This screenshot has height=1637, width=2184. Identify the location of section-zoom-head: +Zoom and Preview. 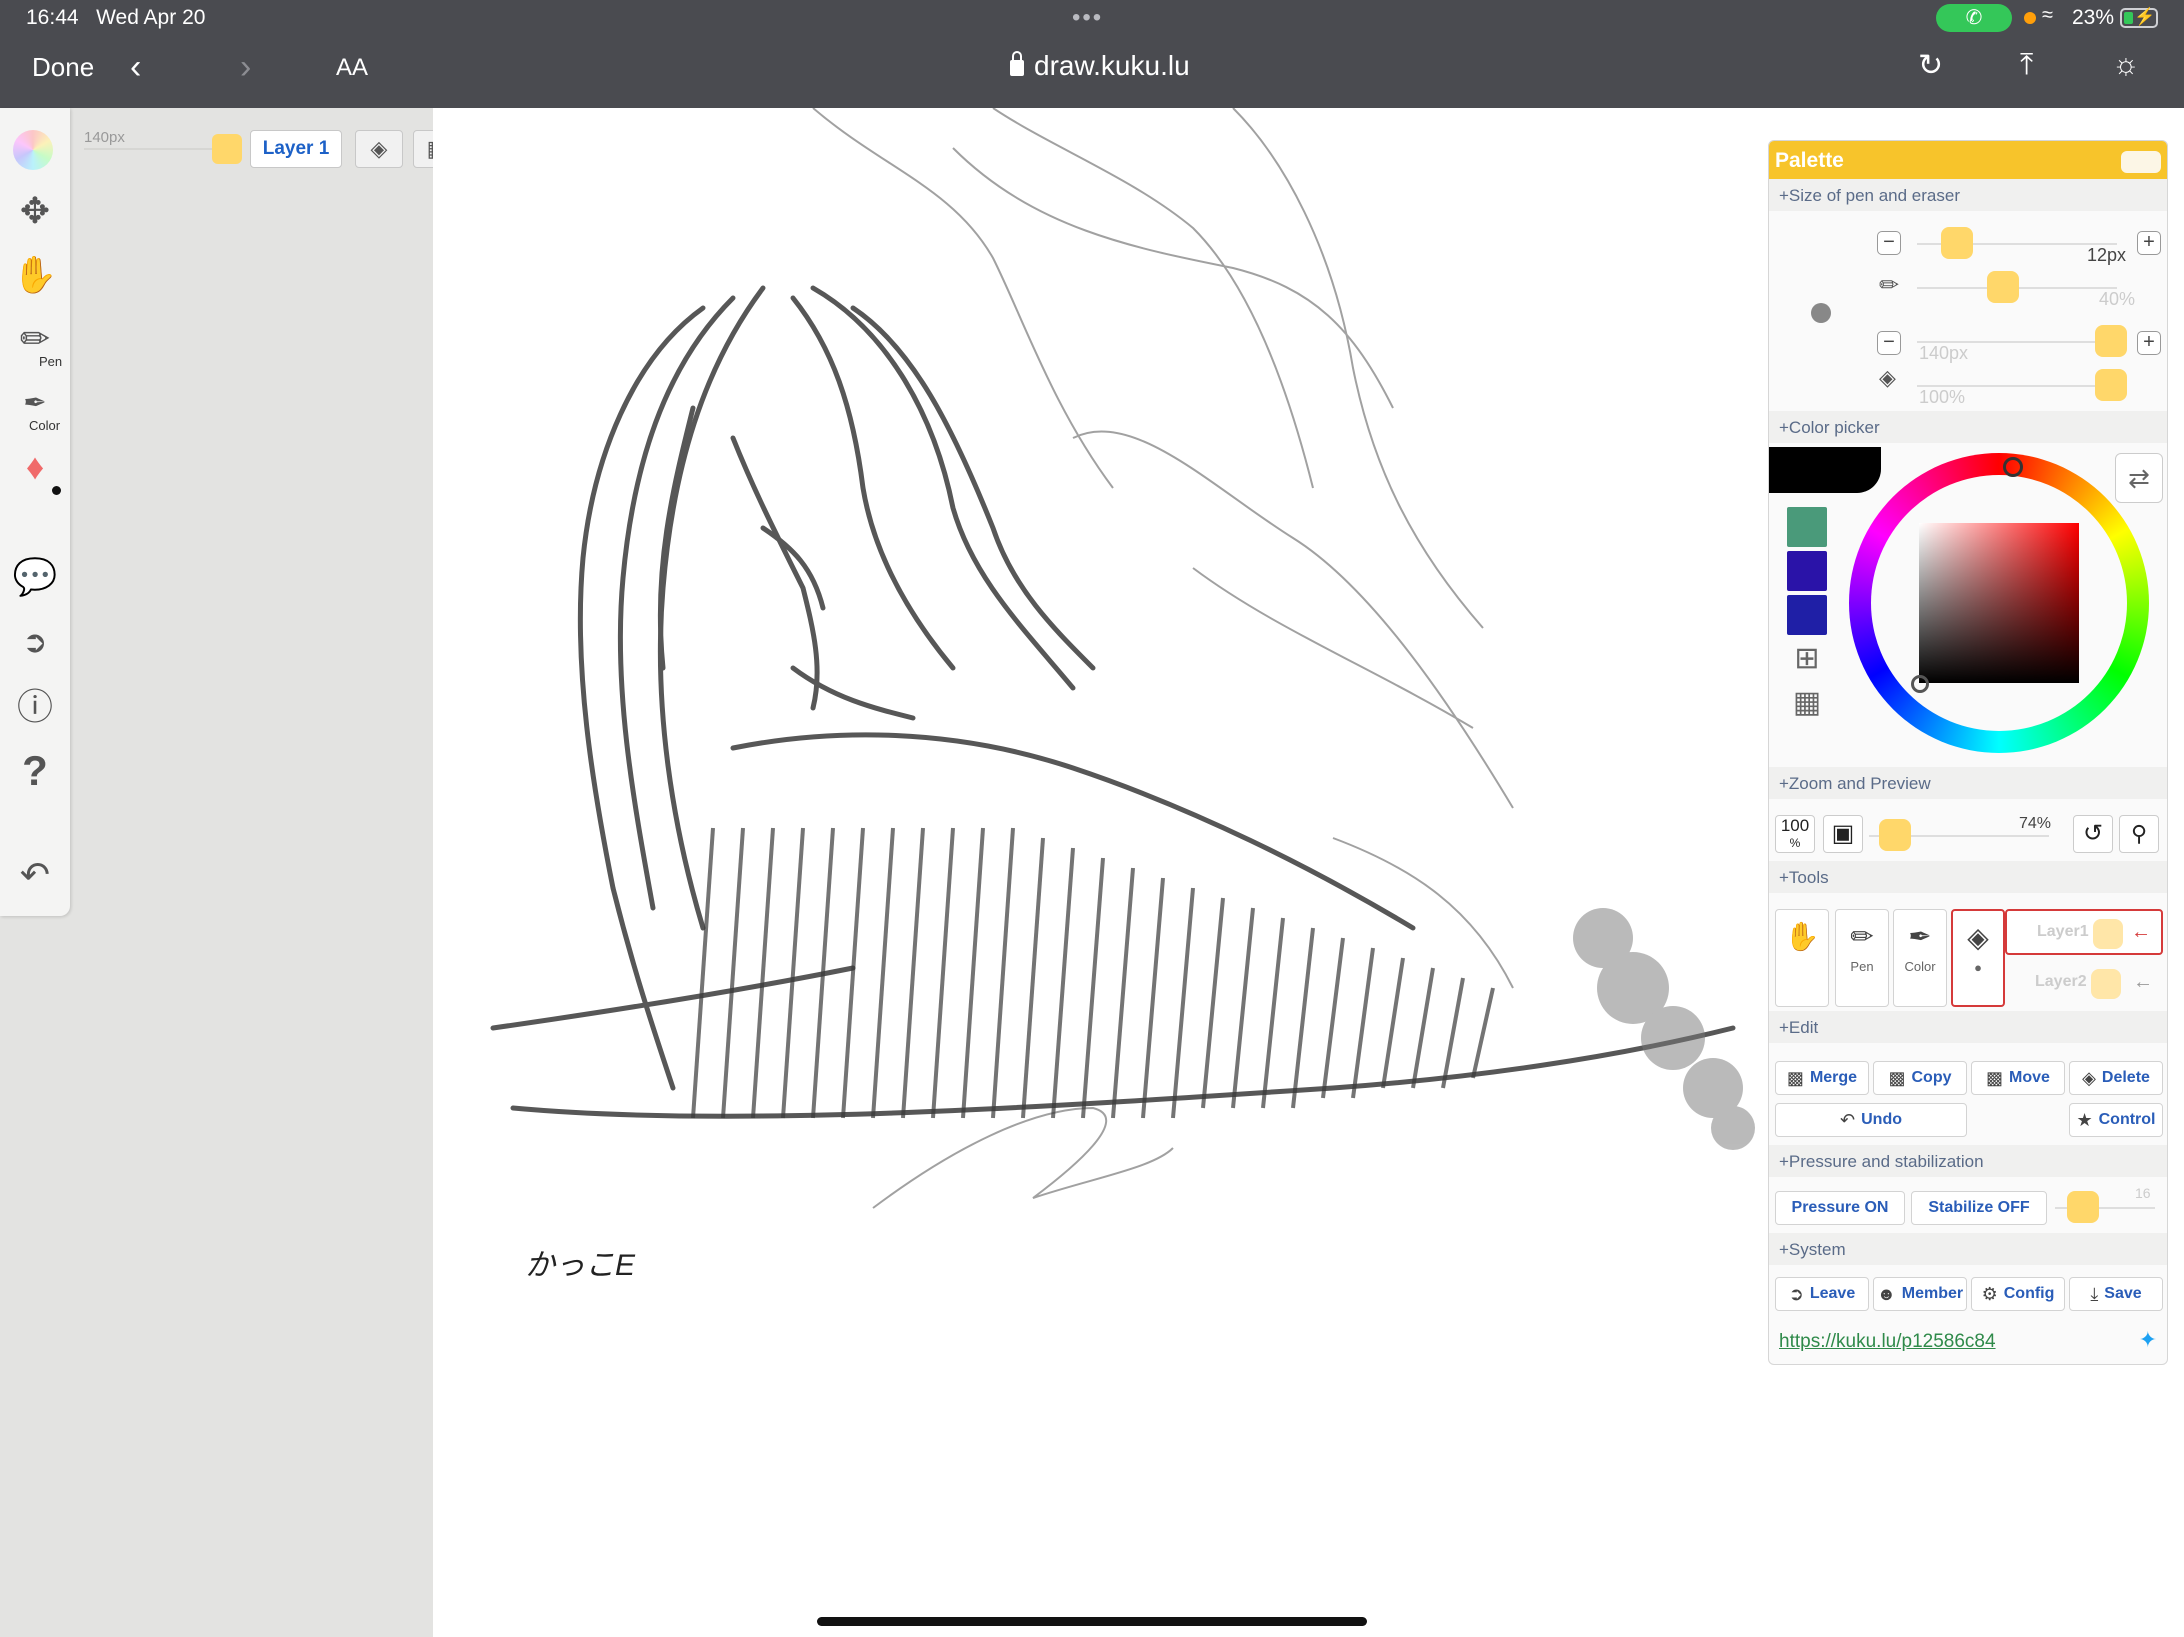
(1968, 783).